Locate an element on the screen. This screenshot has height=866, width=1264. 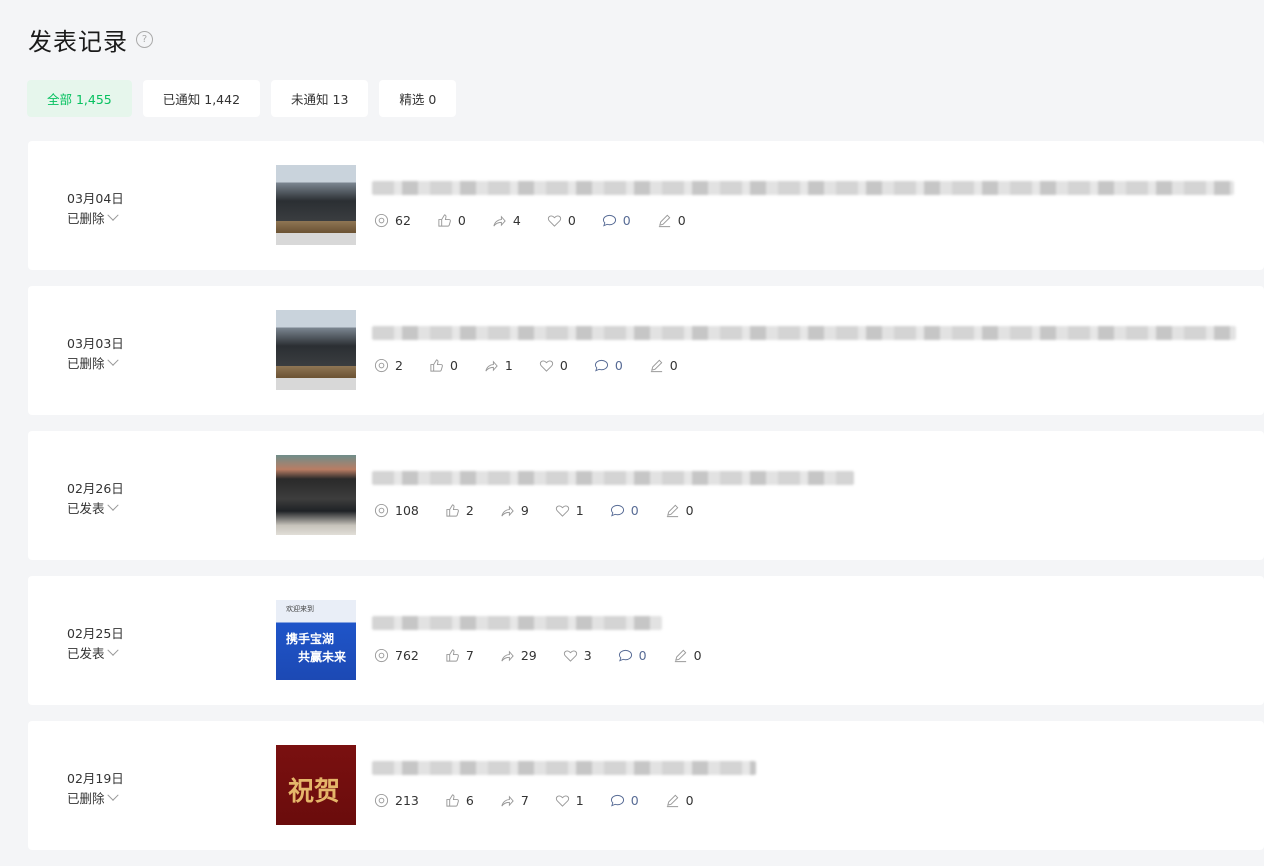
filter-tab-featured: 精选 0 is located at coordinates (418, 98).